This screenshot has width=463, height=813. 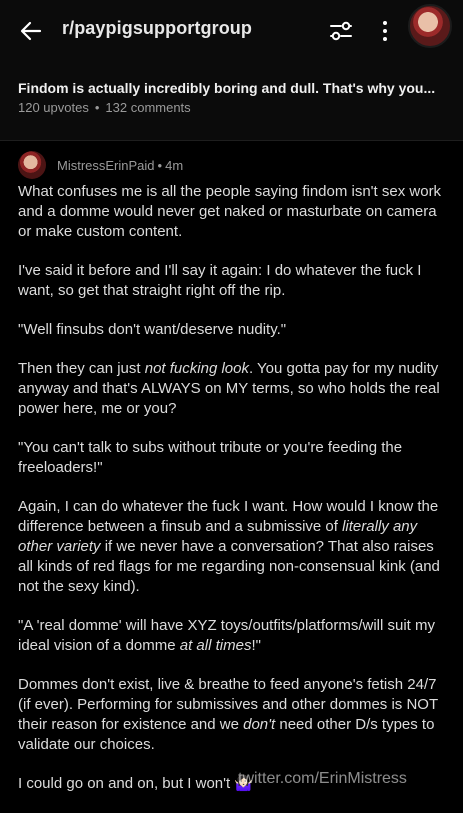 I want to click on sort-filter-icon, so click(x=341, y=31).